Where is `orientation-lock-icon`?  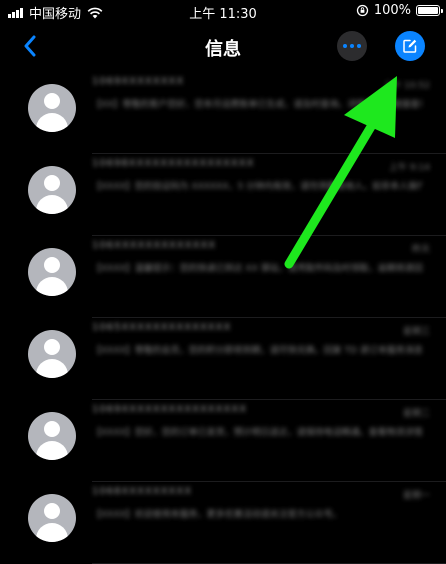
orientation-lock-icon is located at coordinates (362, 10).